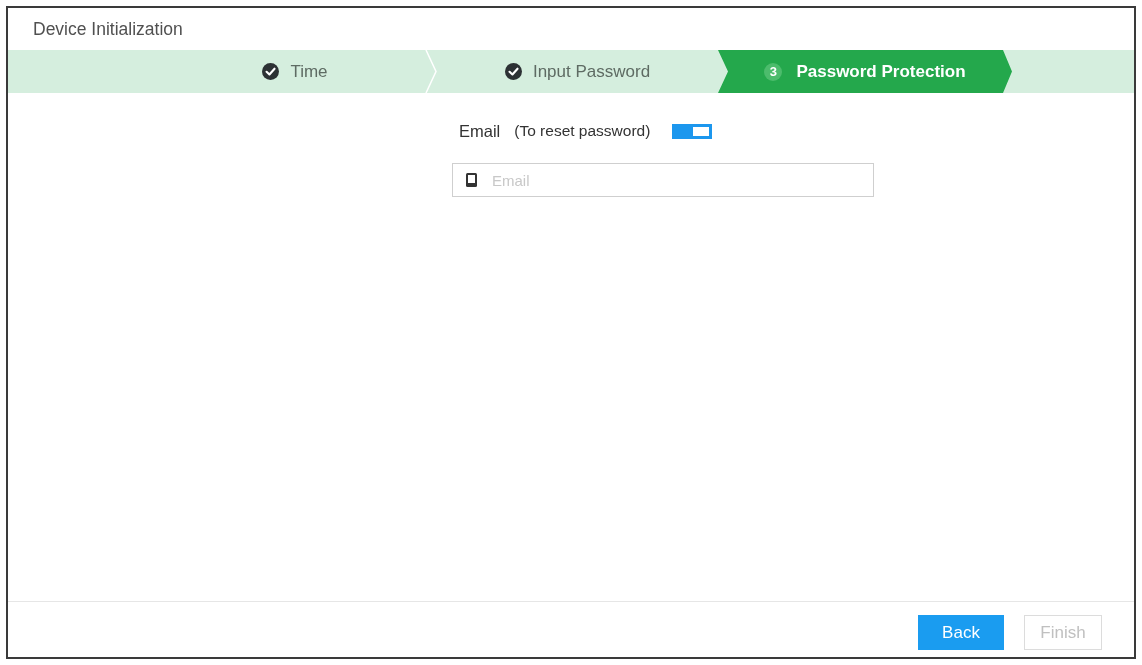 Image resolution: width=1142 pixels, height=665 pixels. Describe the element at coordinates (108, 29) in the screenshot. I see `window-title: Device Initialization` at that location.